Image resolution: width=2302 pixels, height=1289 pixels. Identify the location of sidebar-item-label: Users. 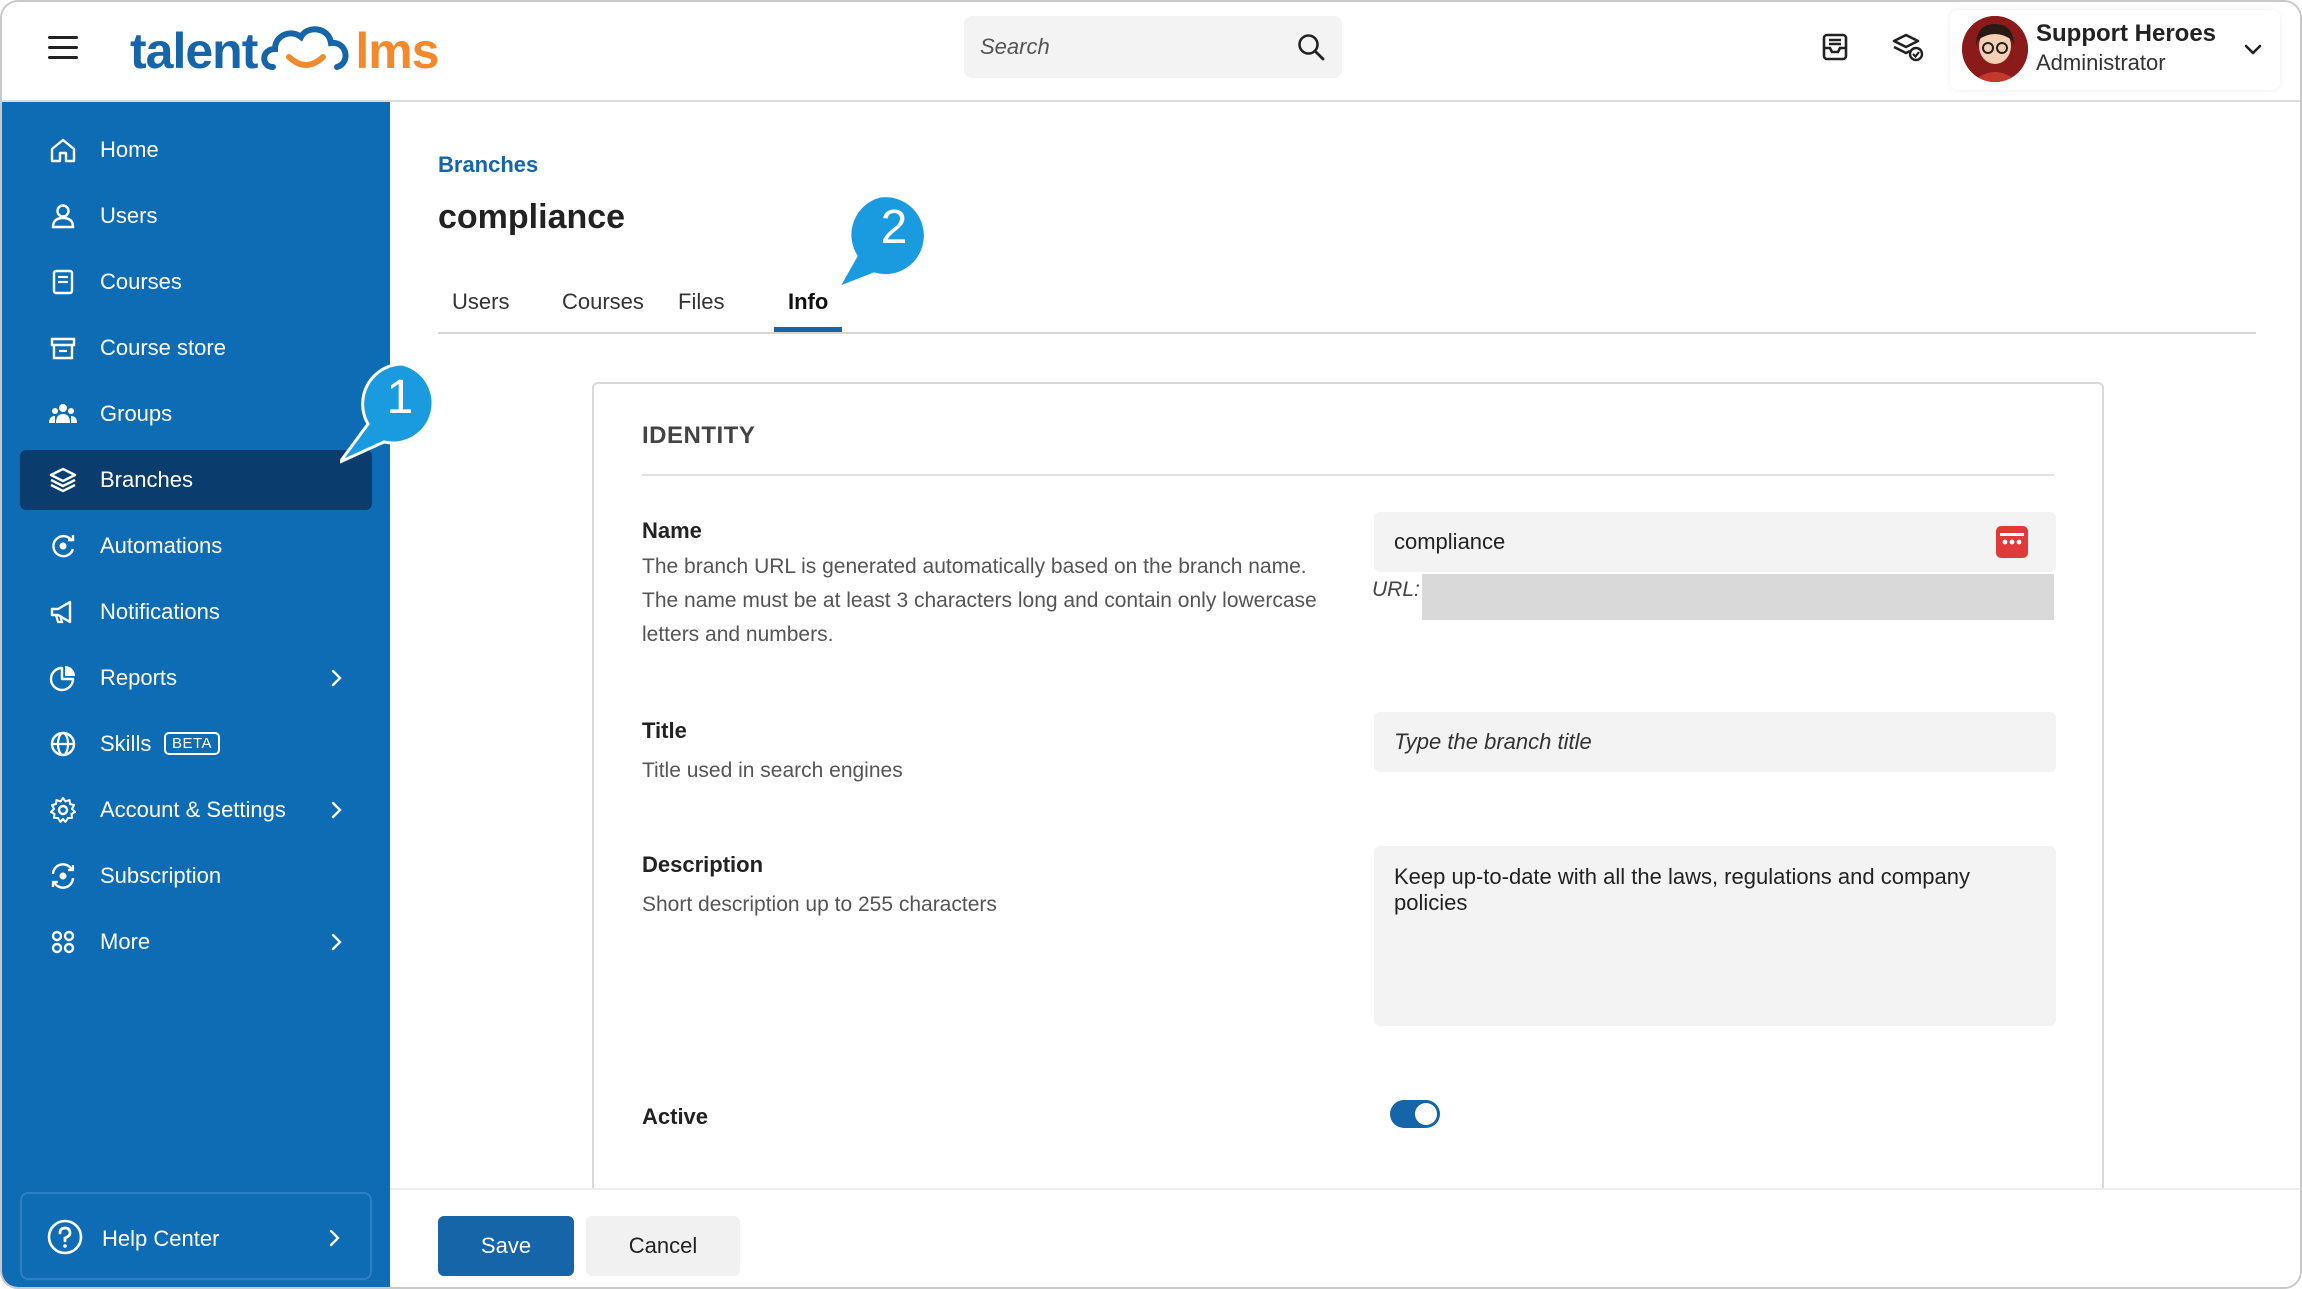
(129, 215).